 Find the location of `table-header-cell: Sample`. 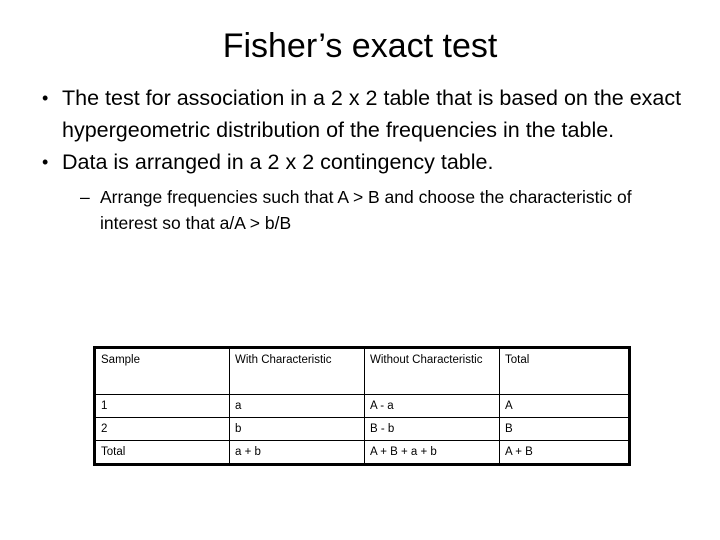

table-header-cell: Sample is located at coordinates (162, 371).